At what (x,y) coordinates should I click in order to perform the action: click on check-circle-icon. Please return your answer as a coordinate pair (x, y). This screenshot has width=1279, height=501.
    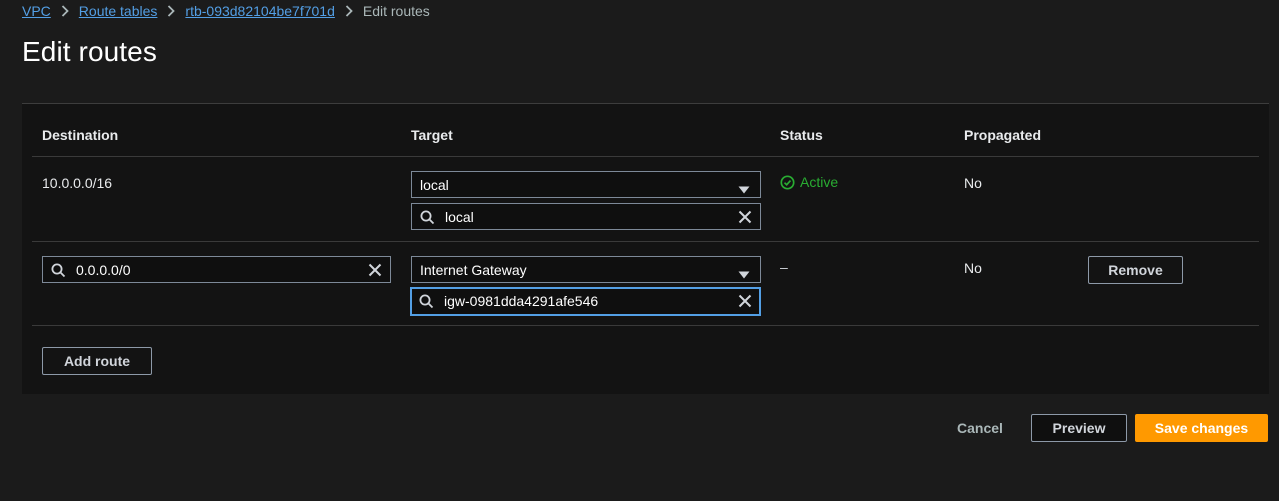
    Looking at the image, I should click on (787, 182).